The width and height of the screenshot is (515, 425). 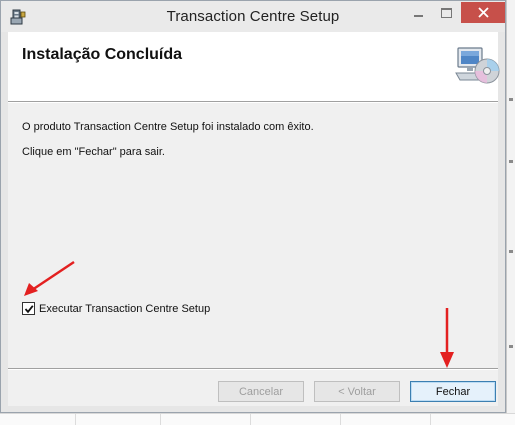 I want to click on checkmark-icon, so click(x=29, y=308).